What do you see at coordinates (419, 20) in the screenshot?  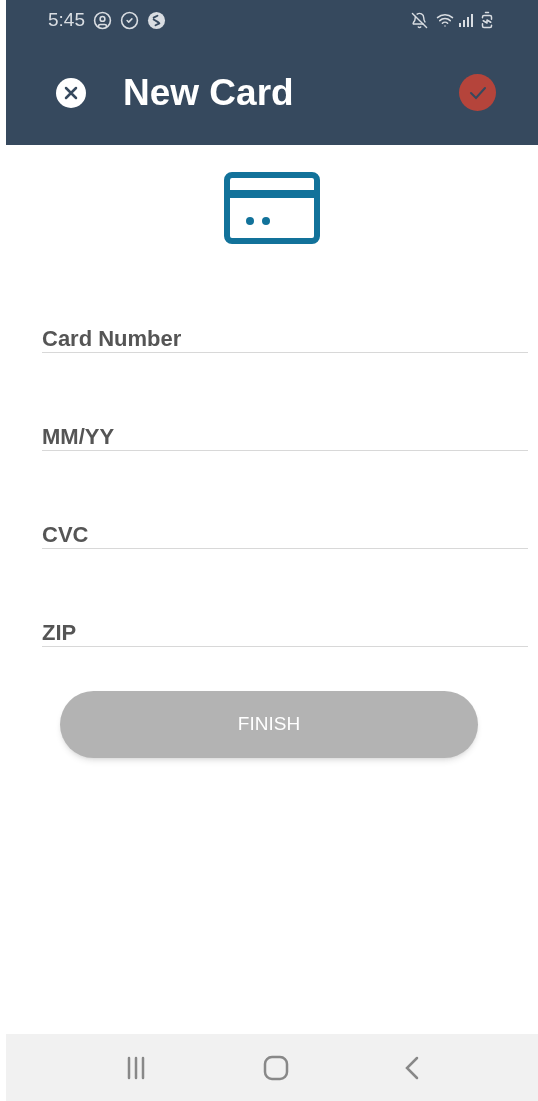 I see `mute-icon` at bounding box center [419, 20].